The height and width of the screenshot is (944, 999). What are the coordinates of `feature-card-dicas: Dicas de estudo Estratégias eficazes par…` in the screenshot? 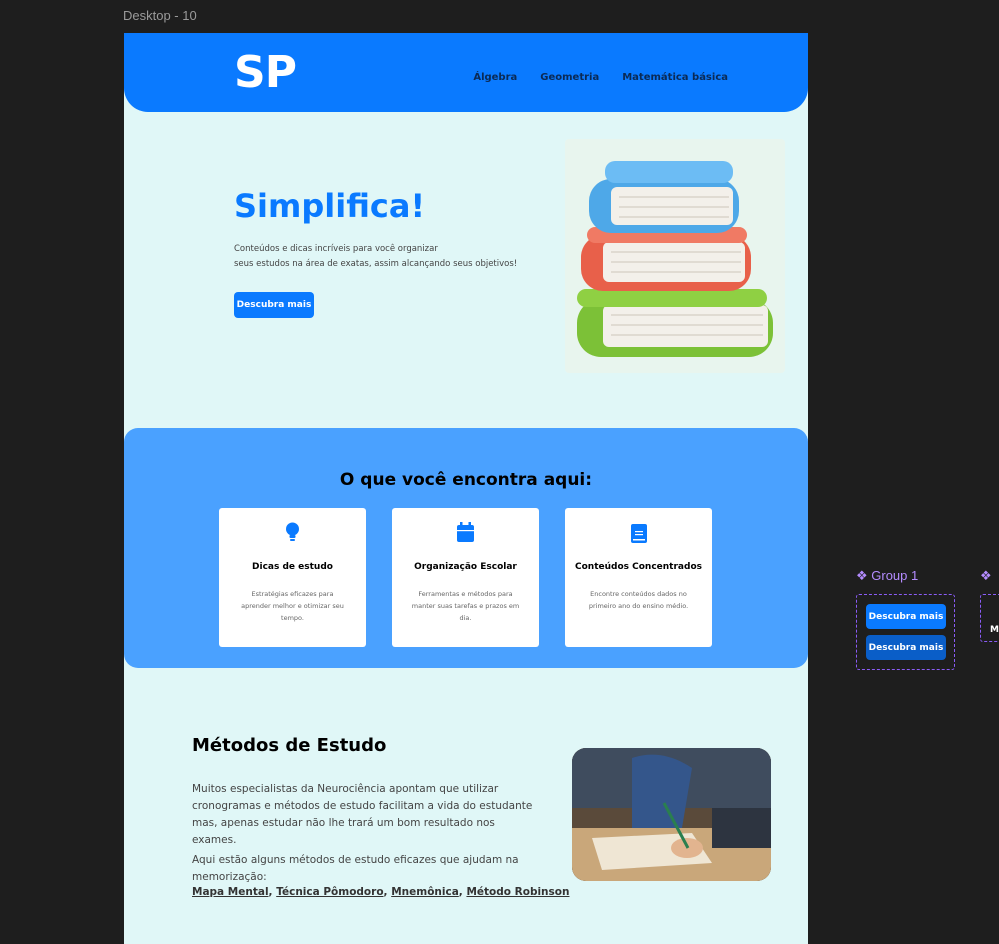 It's located at (292, 577).